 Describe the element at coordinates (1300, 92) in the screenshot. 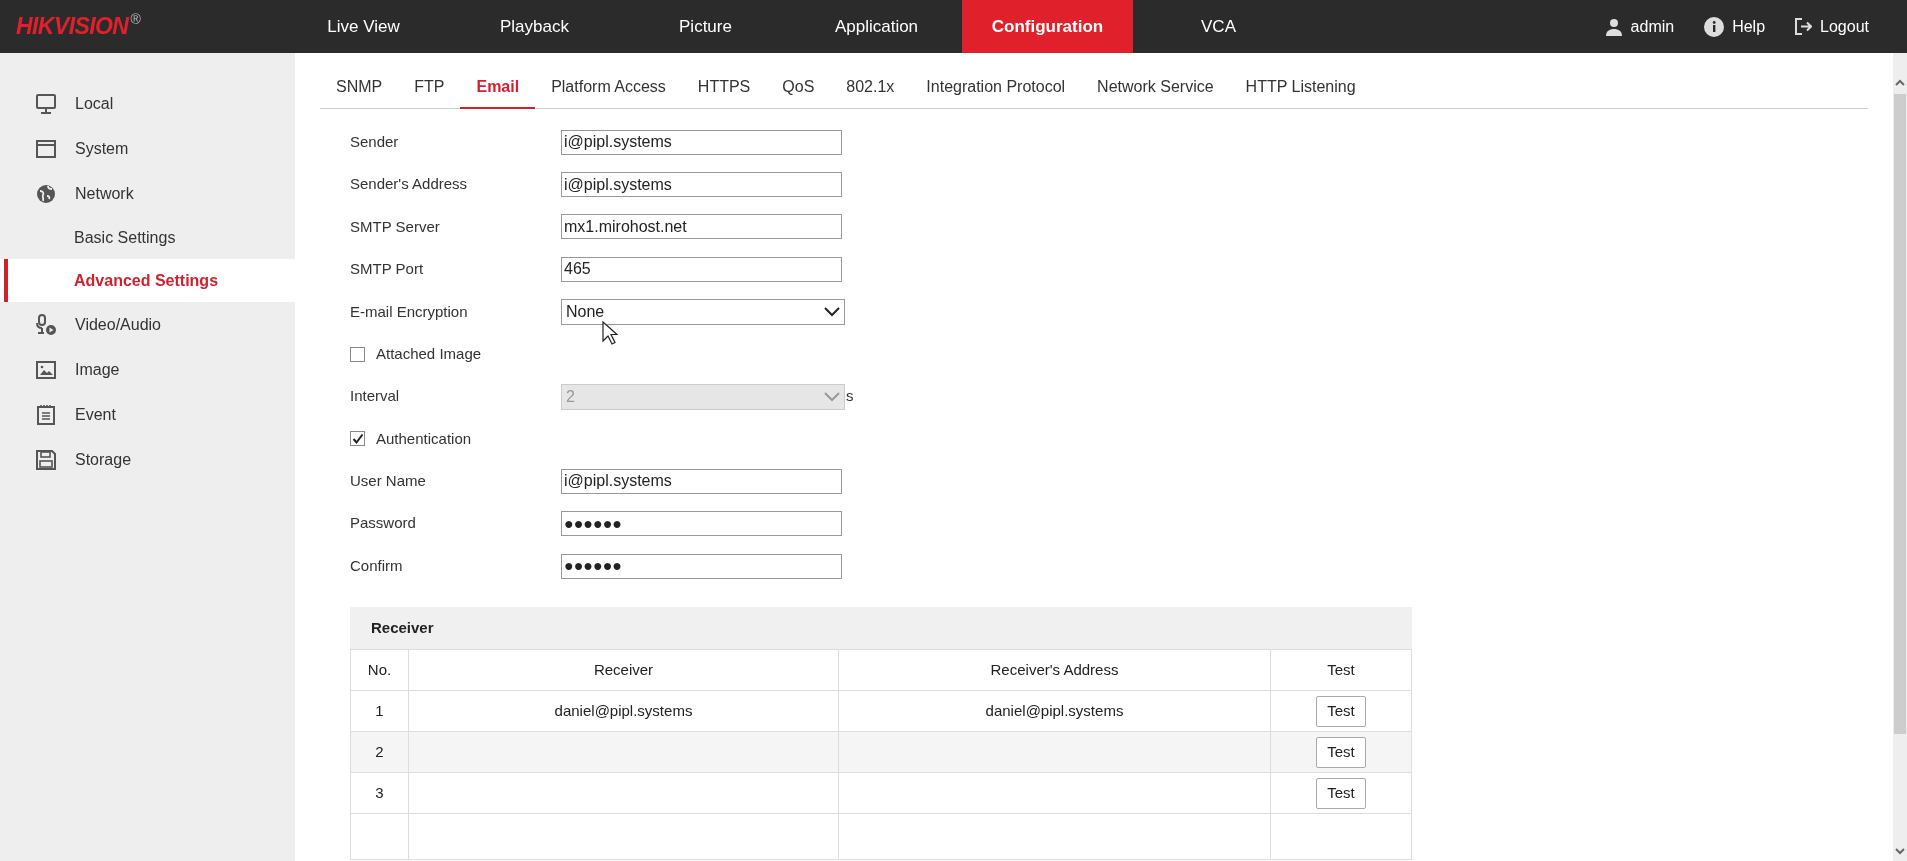

I see `tab: HTTP Listening` at that location.